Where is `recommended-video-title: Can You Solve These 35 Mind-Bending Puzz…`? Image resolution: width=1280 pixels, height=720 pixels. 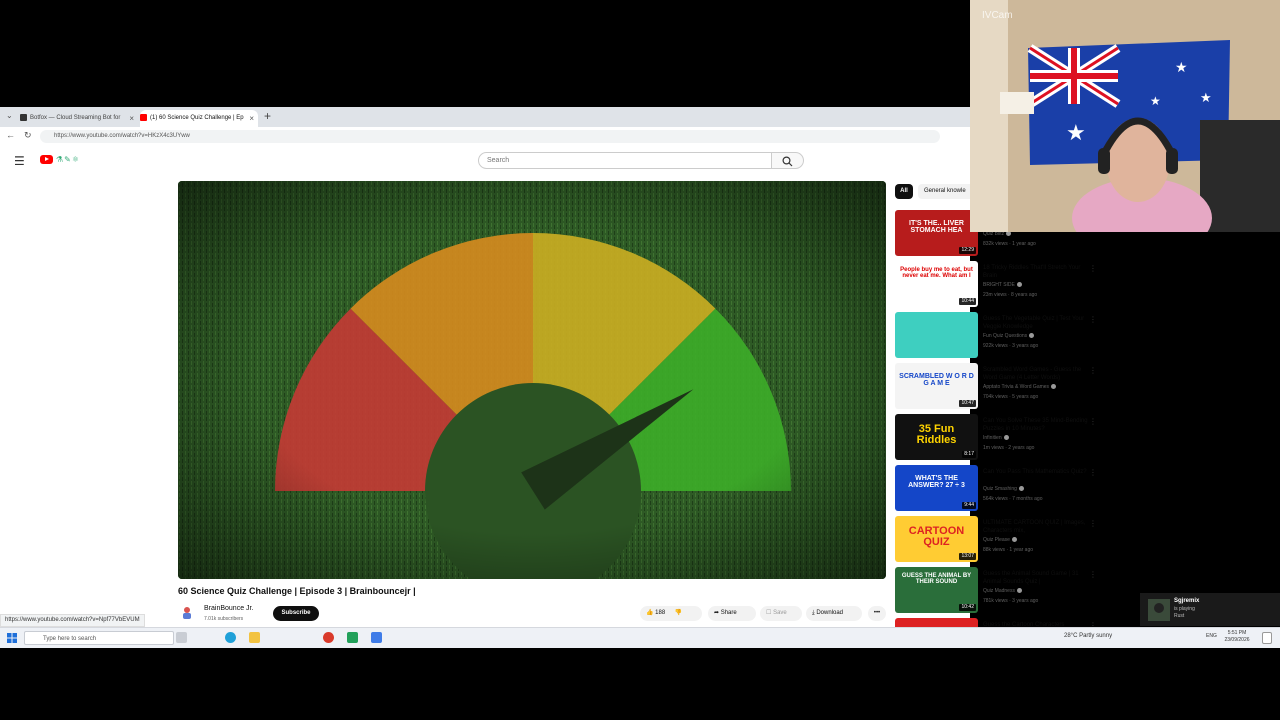 recommended-video-title: Can You Solve These 35 Mind-Bending Puzz… is located at coordinates (1036, 425).